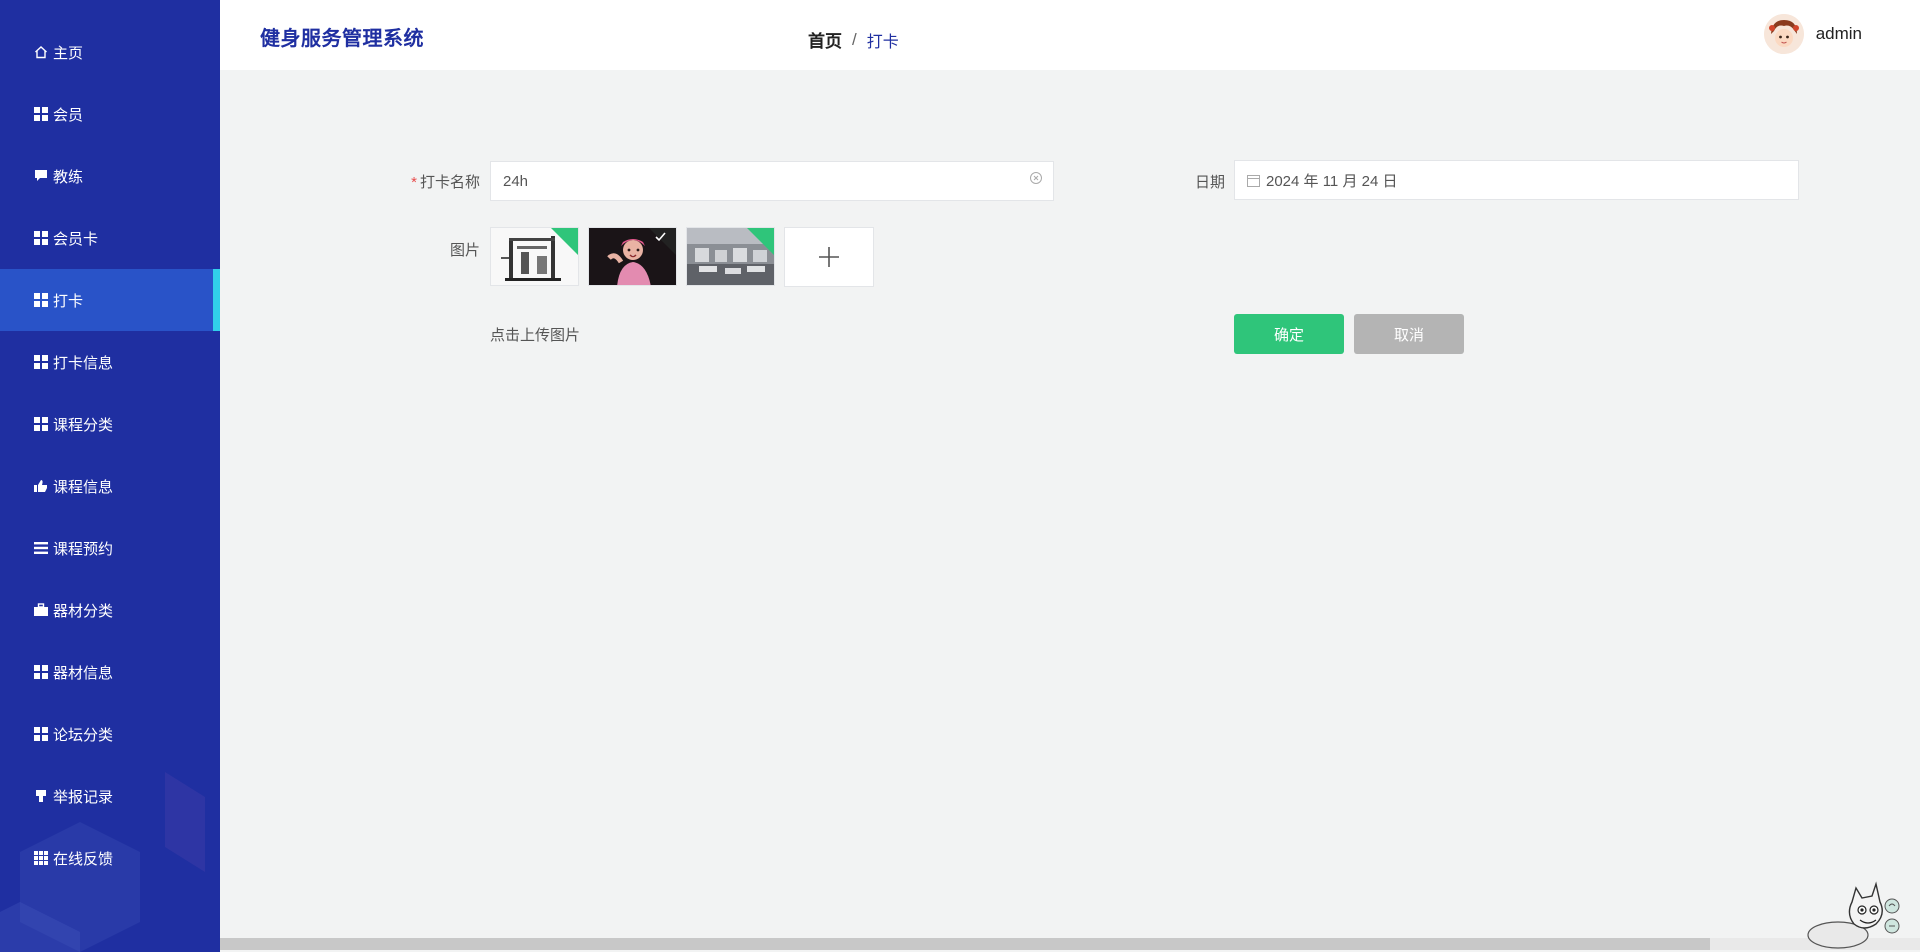 The height and width of the screenshot is (952, 1920). I want to click on sidebar-item-course-category: 课程分类, so click(110, 424).